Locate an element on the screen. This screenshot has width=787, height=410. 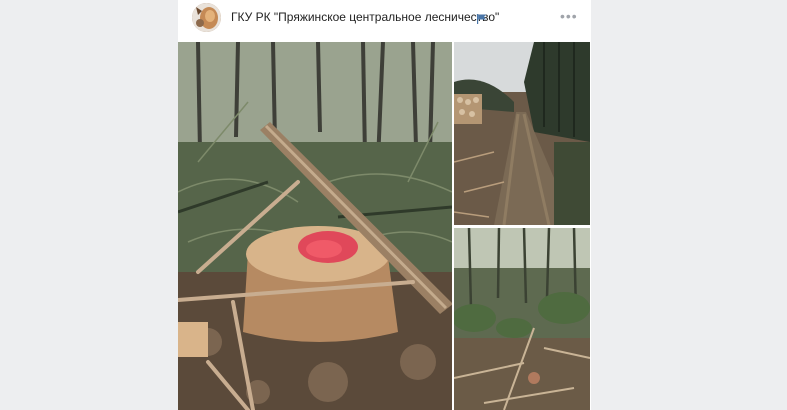
forest-floor-image is located at coordinates (522, 319).